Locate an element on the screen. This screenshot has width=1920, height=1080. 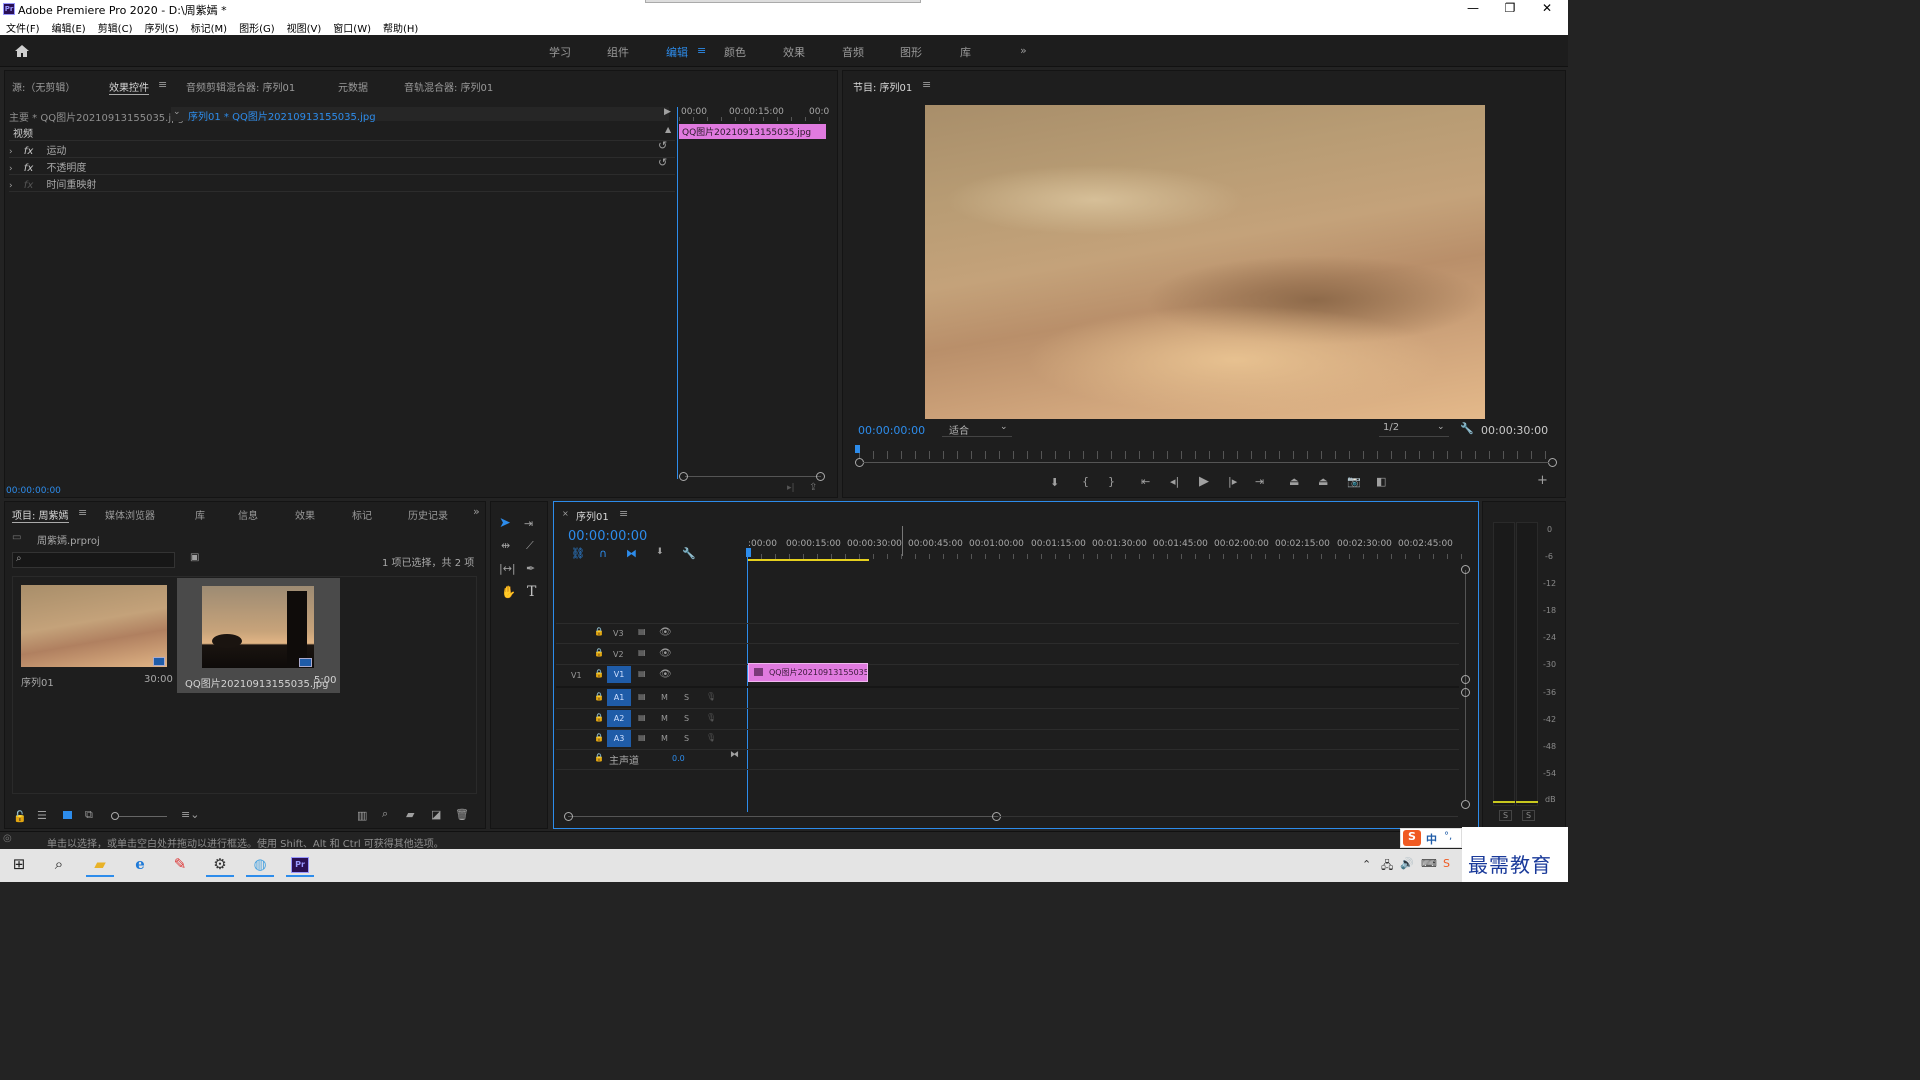
track-select-tool-icon: ⇥ is located at coordinates (528, 523).